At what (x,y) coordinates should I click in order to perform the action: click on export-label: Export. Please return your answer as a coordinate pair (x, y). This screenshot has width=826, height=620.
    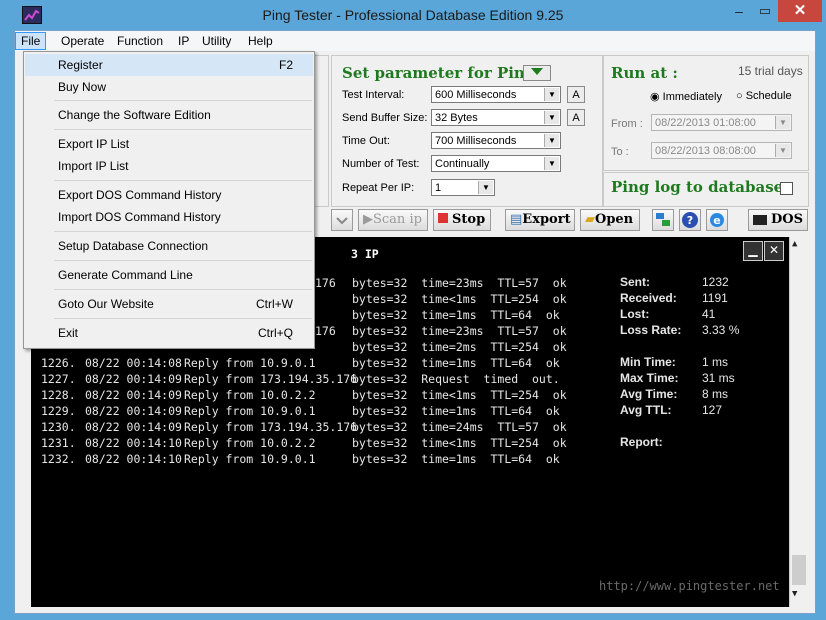
    Looking at the image, I should click on (546, 219).